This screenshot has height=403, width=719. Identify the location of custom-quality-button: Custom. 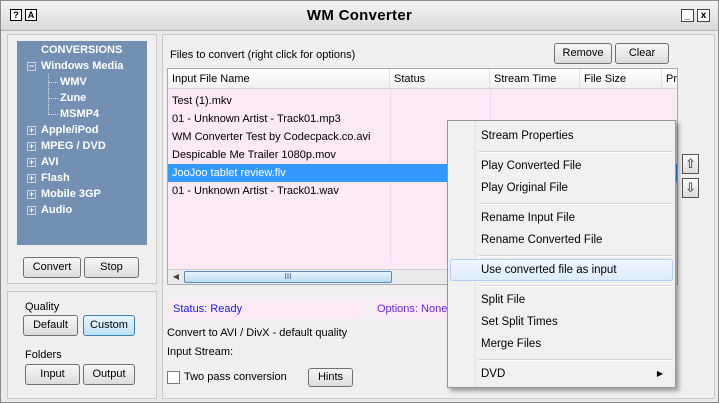
(109, 325).